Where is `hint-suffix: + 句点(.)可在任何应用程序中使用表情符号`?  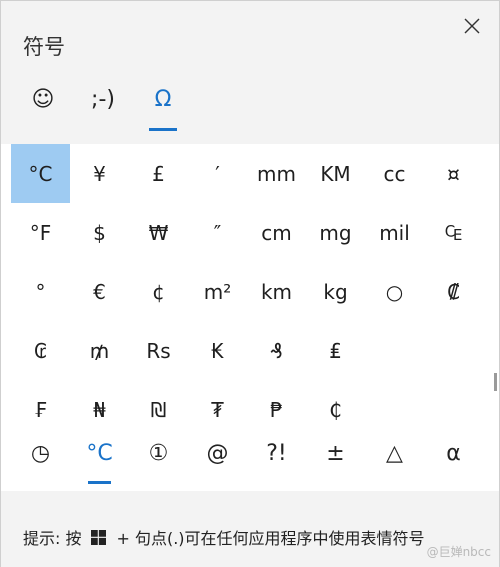
hint-suffix: + 句点(.)可在任何应用程序中使用表情符号 is located at coordinates (270, 538).